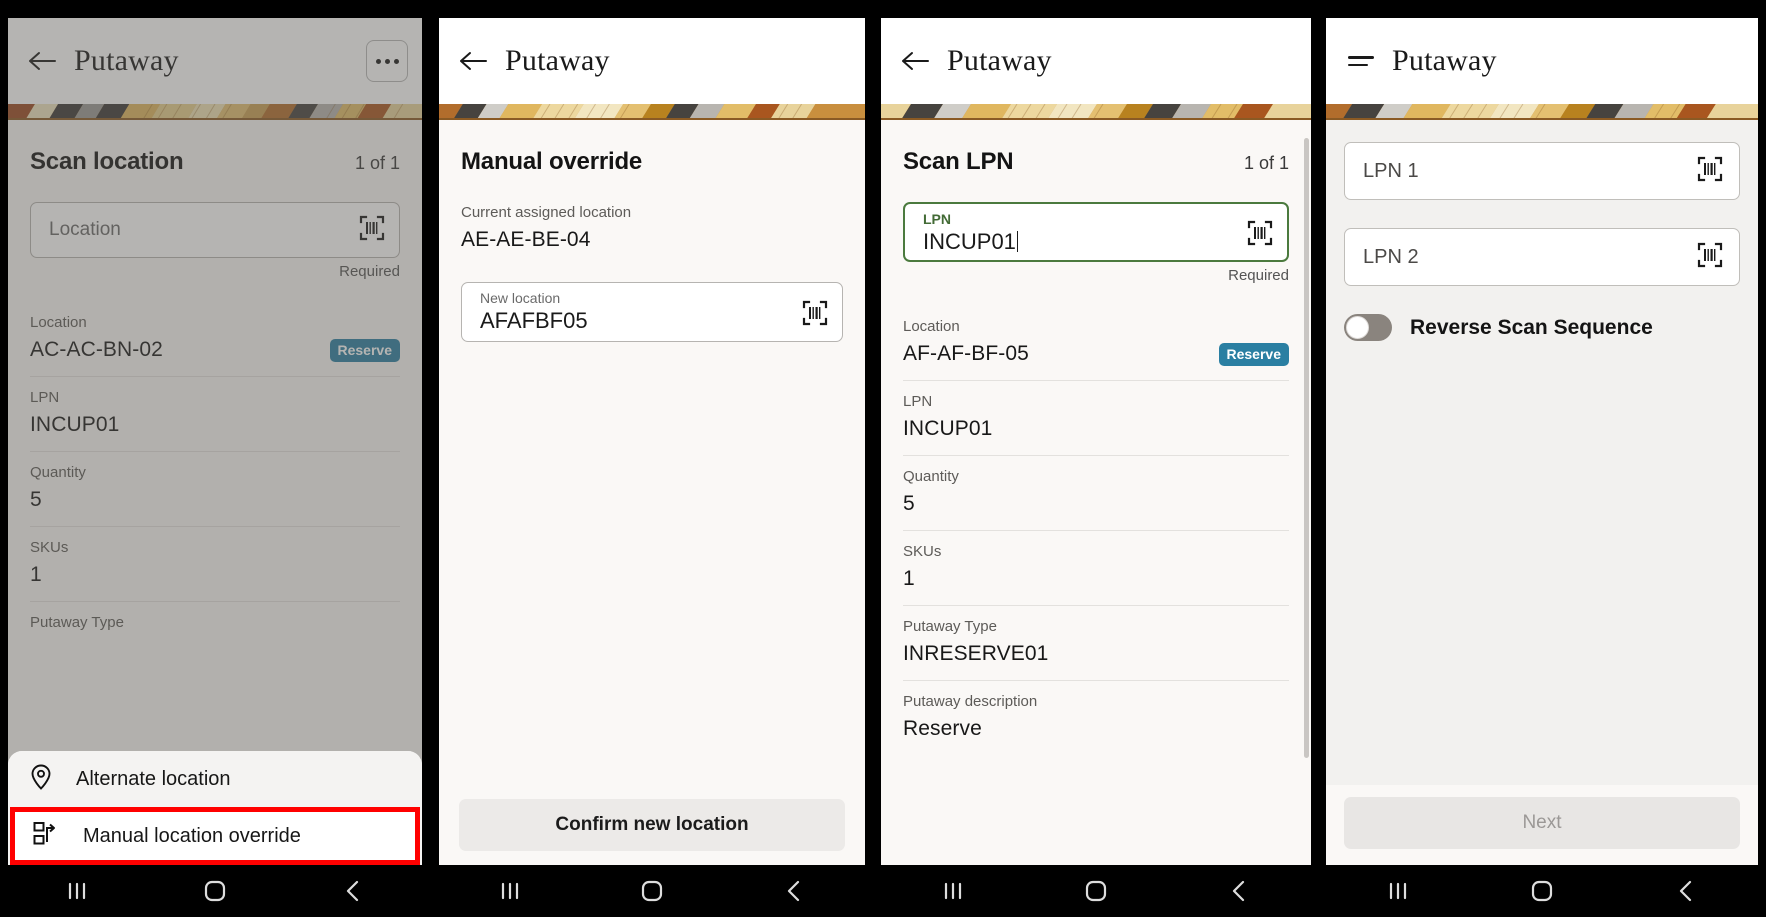 The image size is (1766, 917). What do you see at coordinates (1017, 241) in the screenshot?
I see `text-caret` at bounding box center [1017, 241].